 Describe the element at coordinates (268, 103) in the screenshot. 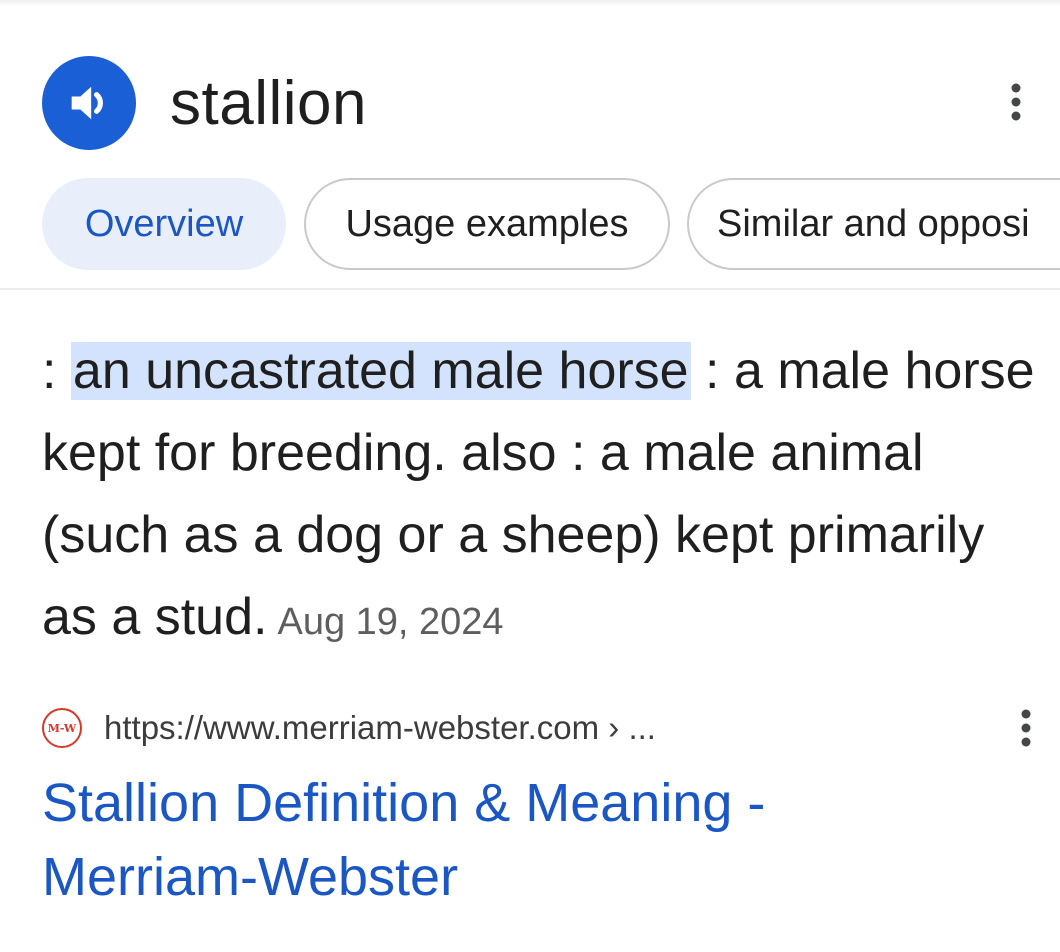

I see `word-title: stallion` at that location.